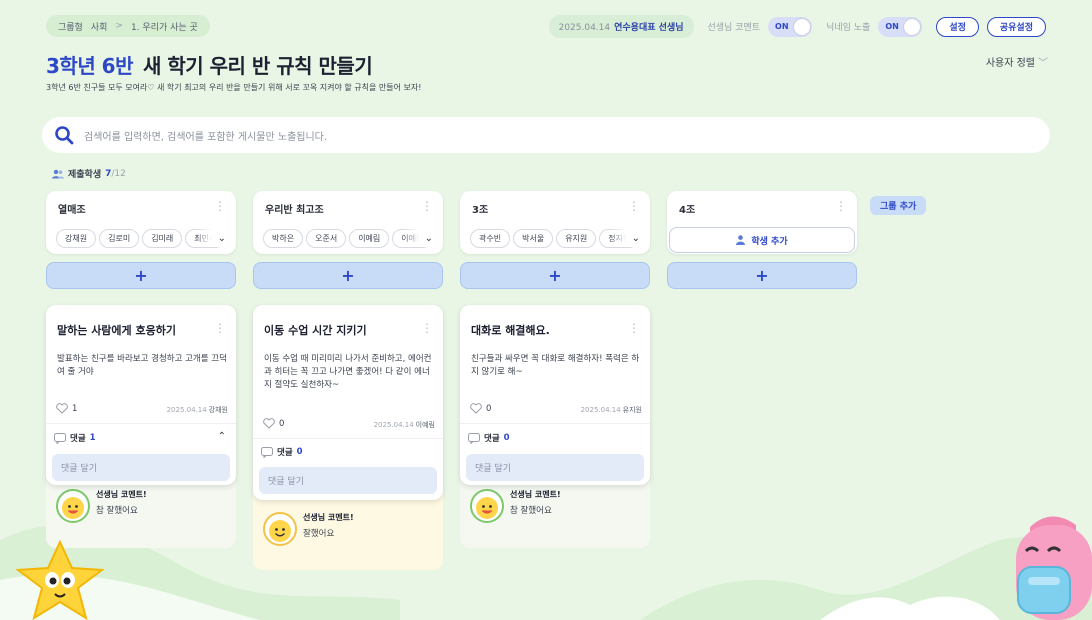 The image size is (1092, 620). What do you see at coordinates (141, 238) in the screenshot?
I see `member-chips: 강채원 김로미 김미래 최민서 ⌄` at bounding box center [141, 238].